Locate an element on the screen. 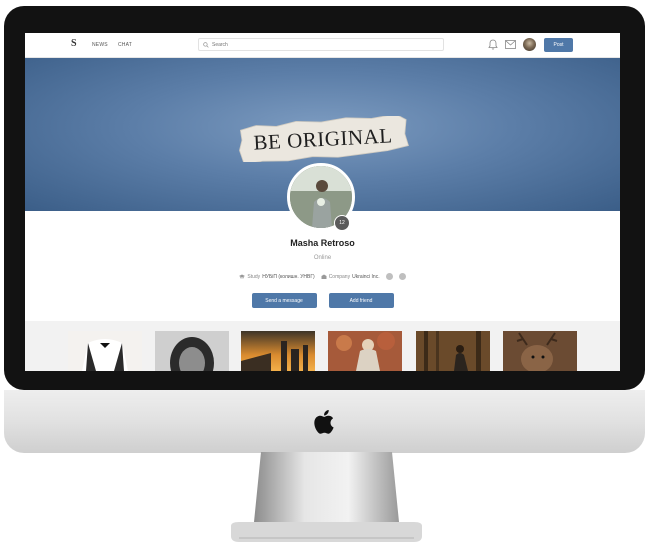 Image resolution: width=650 pixels, height=550 pixels. gallery-thumb-deer is located at coordinates (540, 351).